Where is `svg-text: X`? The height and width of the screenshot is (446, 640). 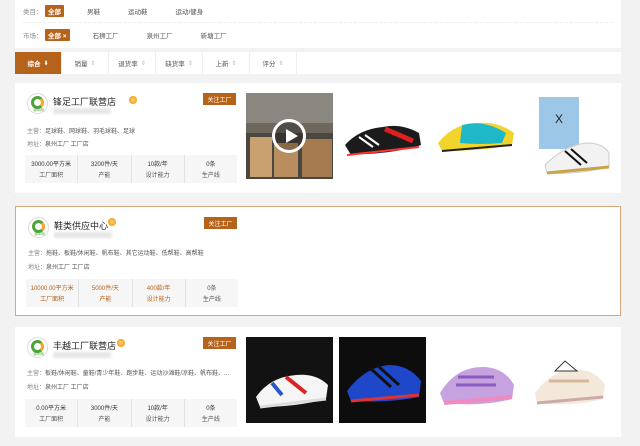 svg-text: X is located at coordinates (559, 119).